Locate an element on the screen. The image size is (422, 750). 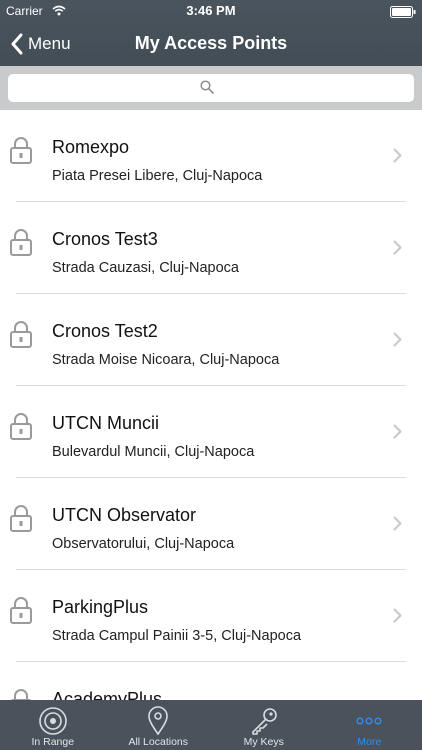
access-point-address: Piata Presei Libere, Cluj-Napoca is located at coordinates (157, 176).